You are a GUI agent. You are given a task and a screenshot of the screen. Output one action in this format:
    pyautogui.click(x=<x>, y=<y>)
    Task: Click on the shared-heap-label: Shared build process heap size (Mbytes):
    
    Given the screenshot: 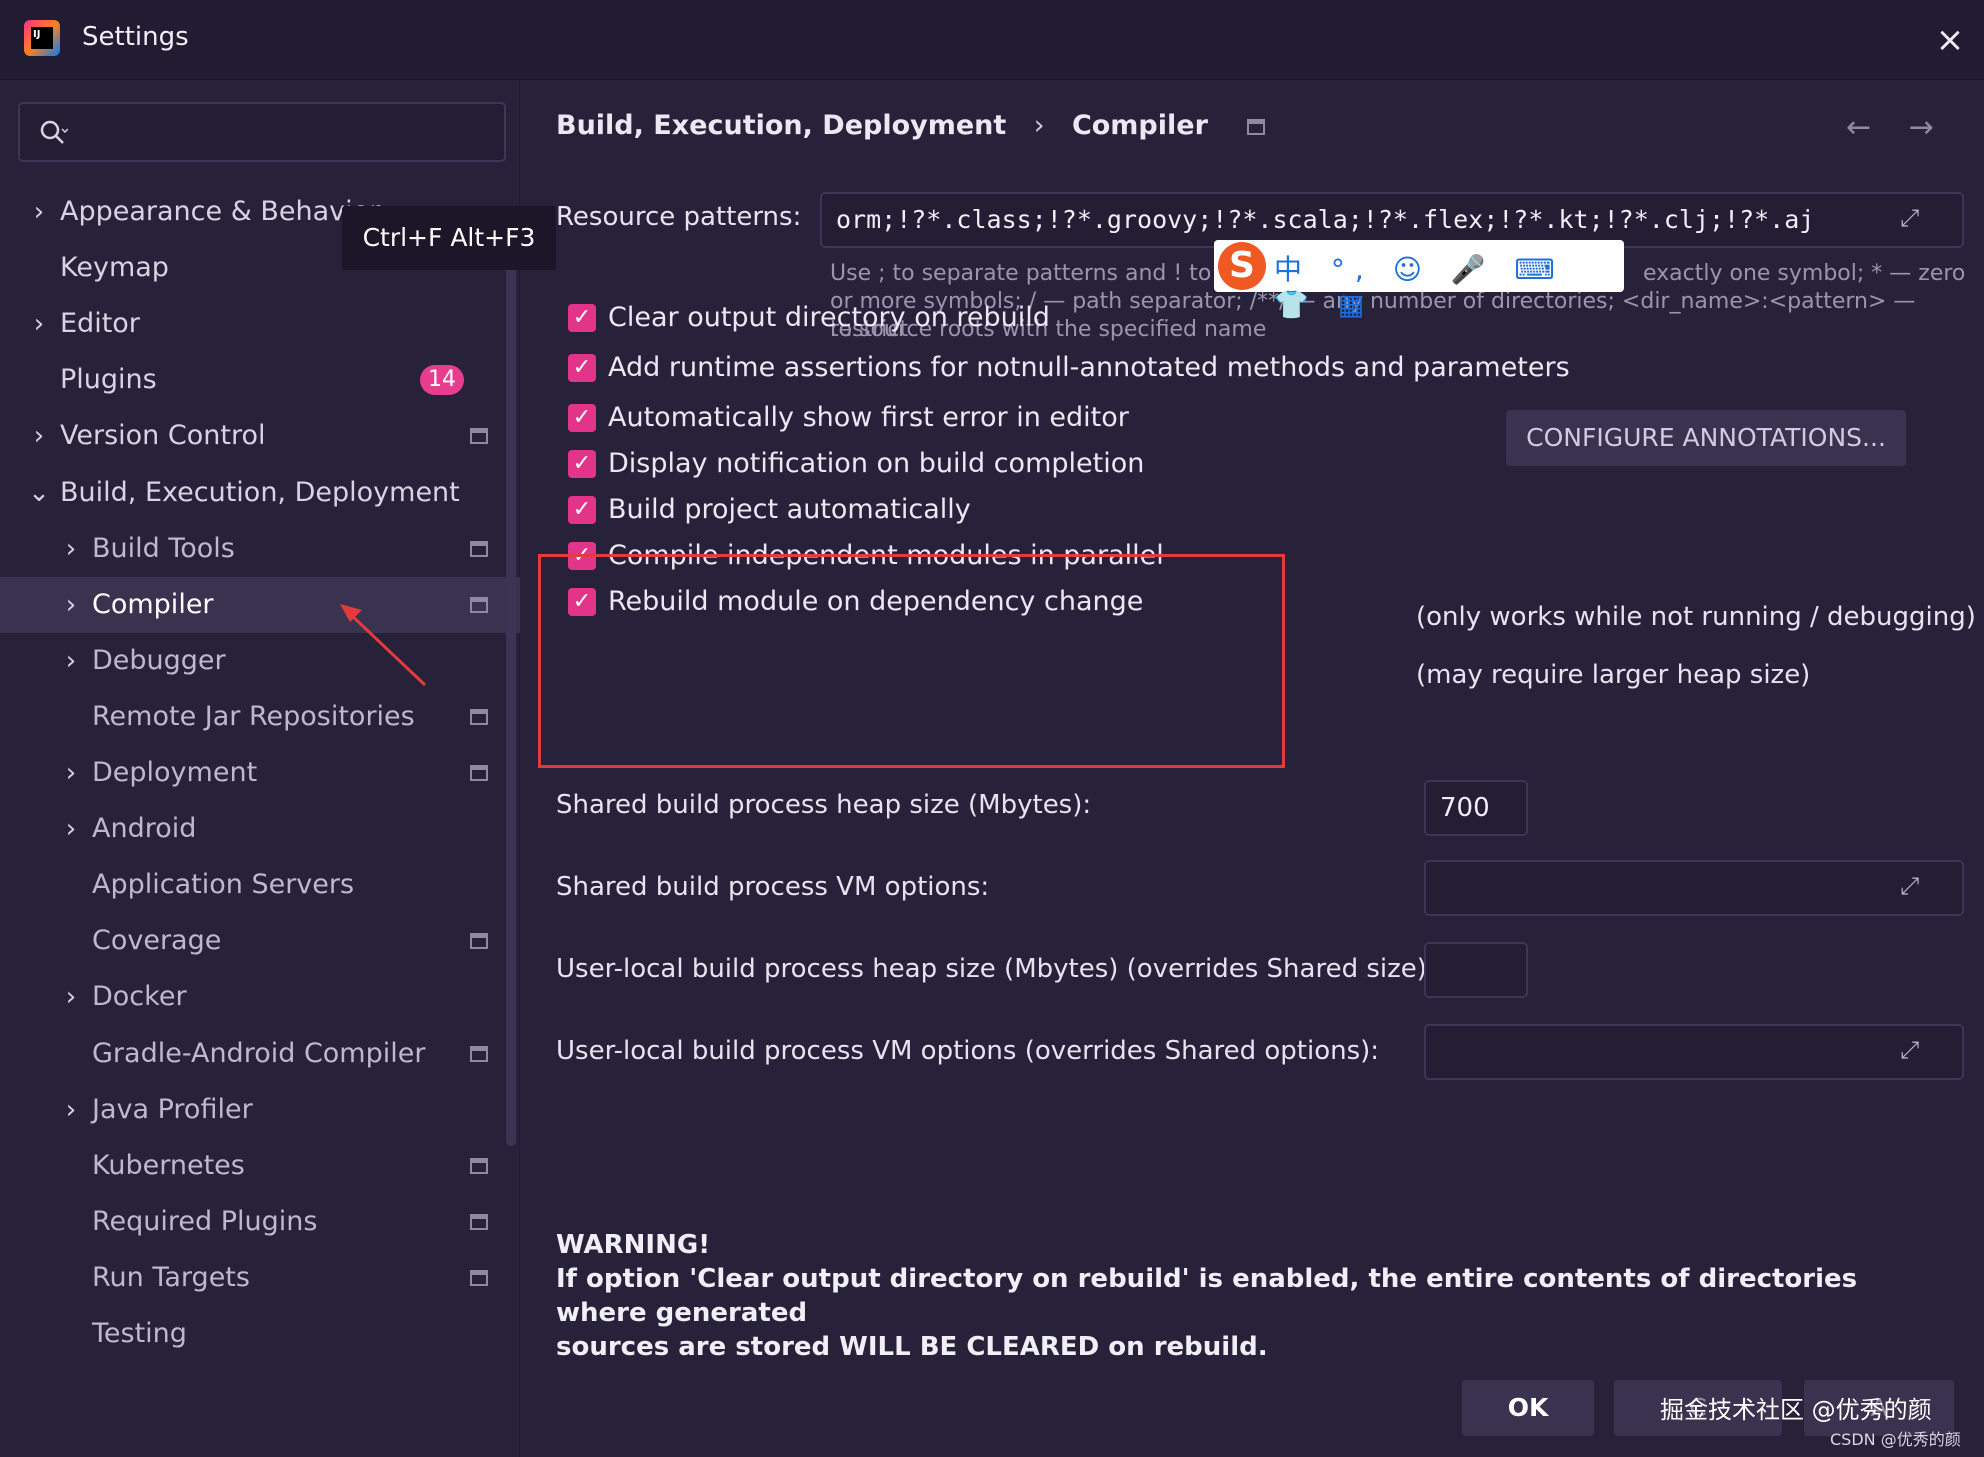 What is the action you would take?
    pyautogui.click(x=824, y=805)
    